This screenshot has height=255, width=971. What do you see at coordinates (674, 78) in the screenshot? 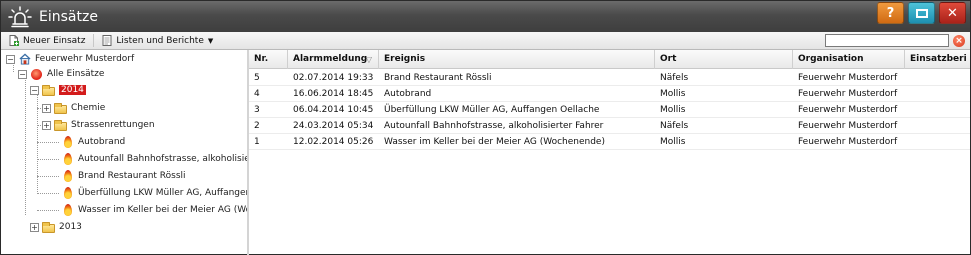
I see `cell-location: Näfels` at bounding box center [674, 78].